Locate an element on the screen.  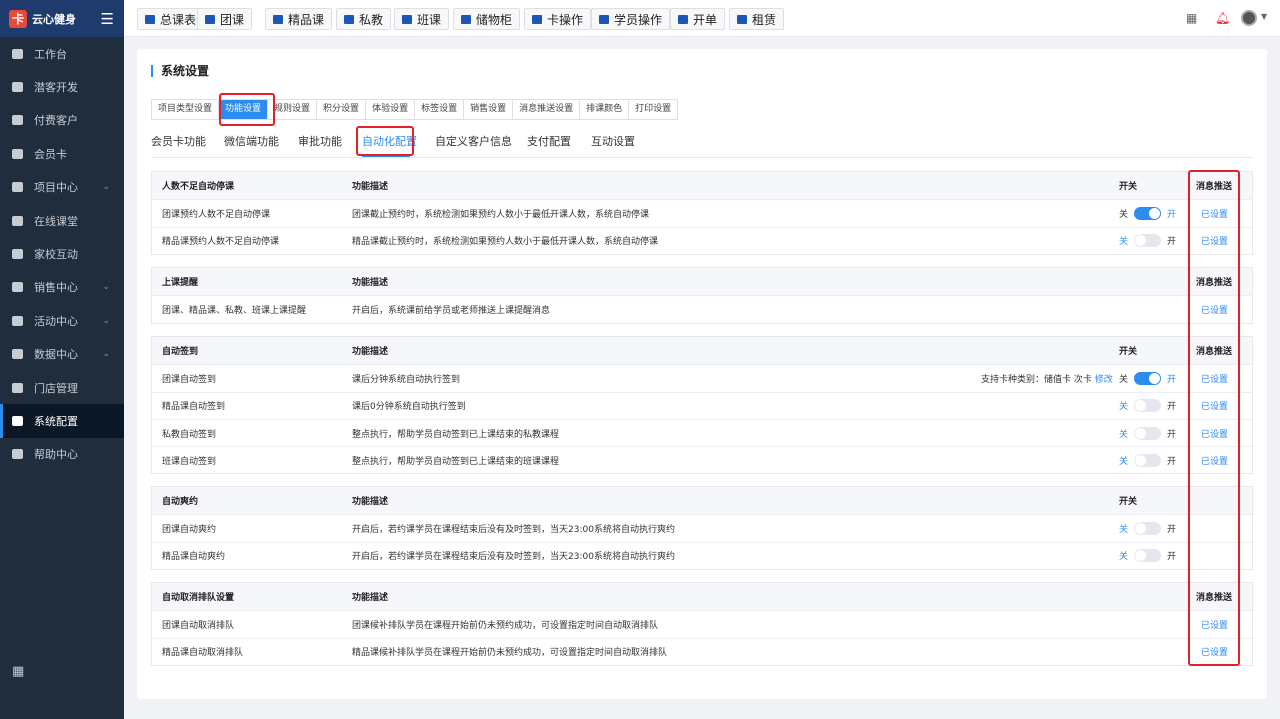
id-card-icon is located at coordinates (17, 87).